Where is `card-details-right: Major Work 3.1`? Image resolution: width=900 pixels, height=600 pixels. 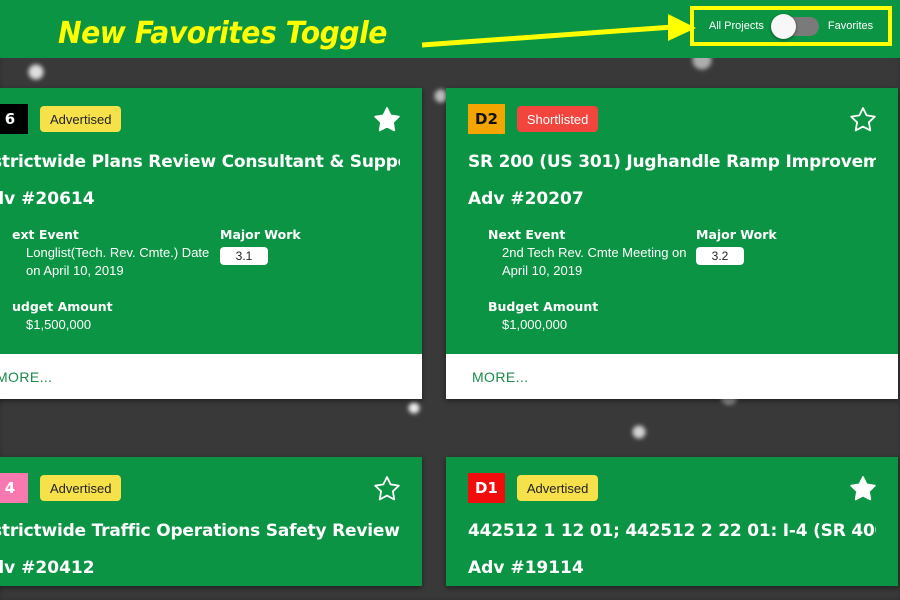
card-details-right: Major Work 3.1 is located at coordinates (310, 280).